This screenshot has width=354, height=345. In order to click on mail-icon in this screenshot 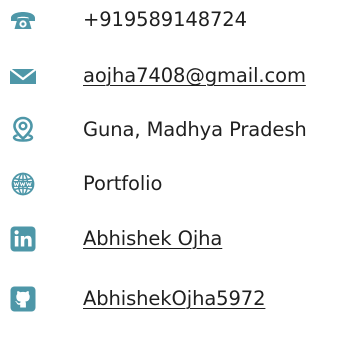, I will do `click(23, 76)`.